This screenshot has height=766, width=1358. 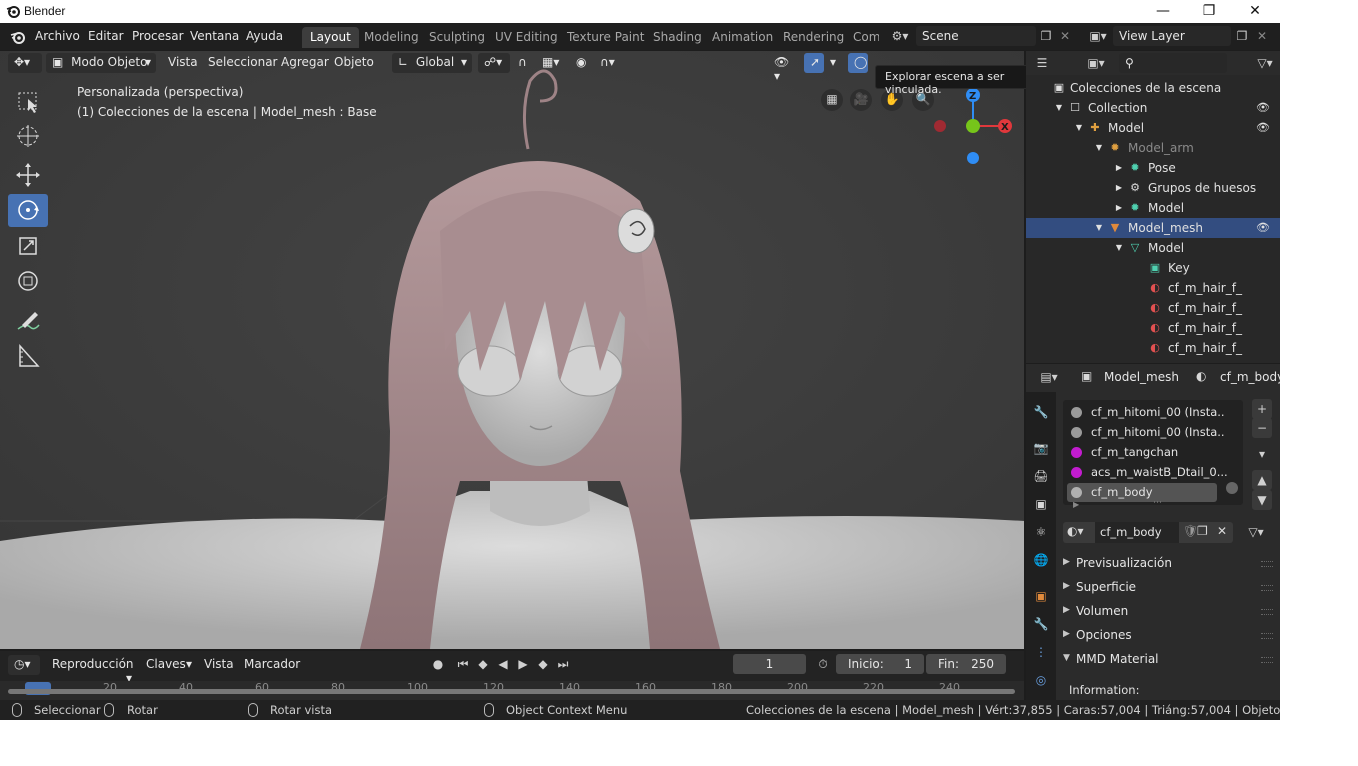 I want to click on menu-seleccionar: Seleccionar, so click(x=242, y=63).